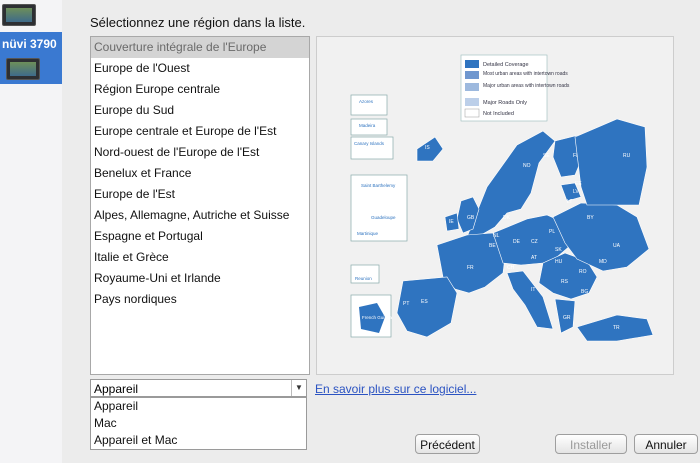  I want to click on country-code-ua: UA, so click(617, 246).